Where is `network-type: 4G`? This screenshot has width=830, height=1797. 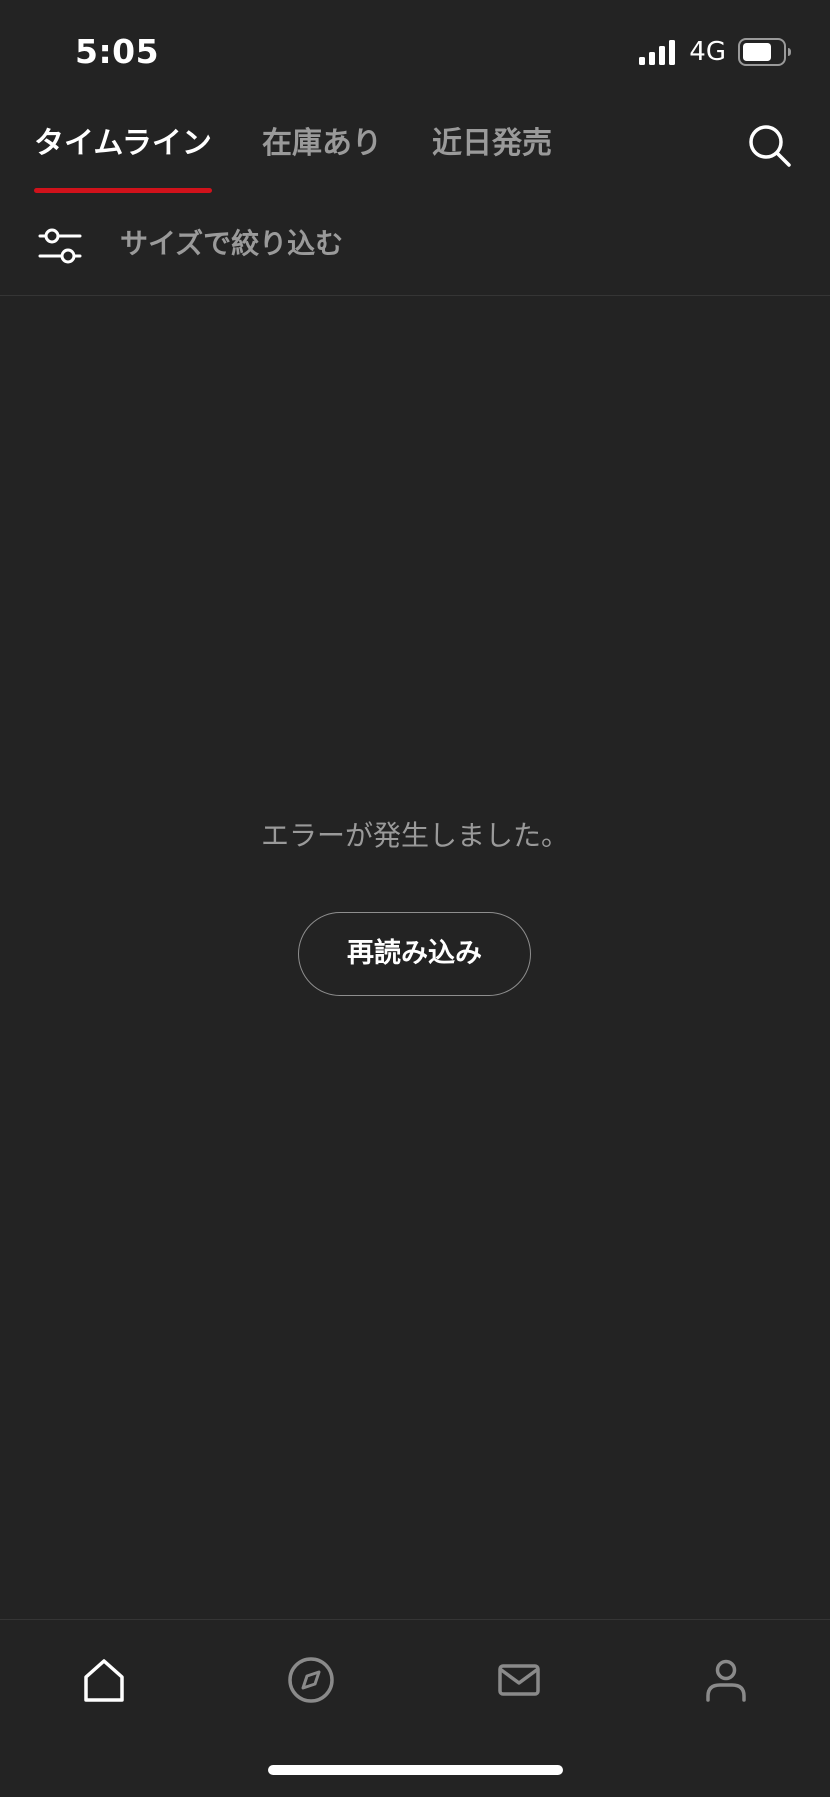
network-type: 4G is located at coordinates (707, 52).